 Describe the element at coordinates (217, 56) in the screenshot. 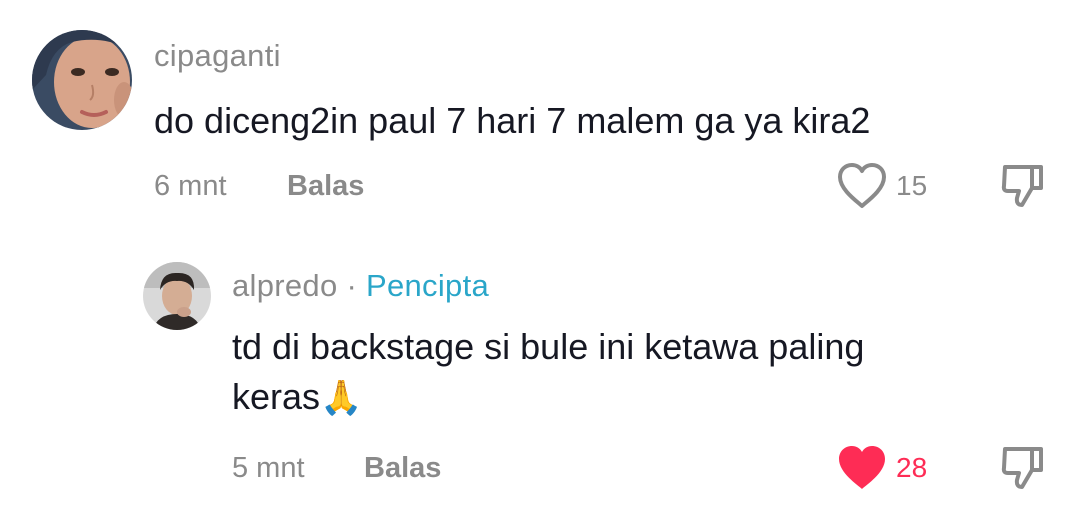

I see `comment-username: cipaganti` at that location.